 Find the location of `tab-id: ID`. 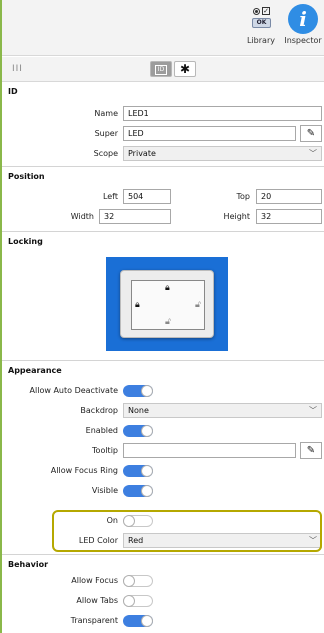

tab-id: ID is located at coordinates (161, 69).